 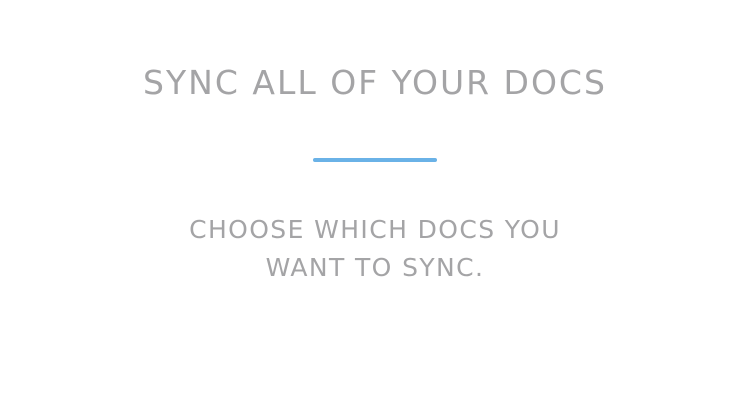 I want to click on accent-divider, so click(x=375, y=160).